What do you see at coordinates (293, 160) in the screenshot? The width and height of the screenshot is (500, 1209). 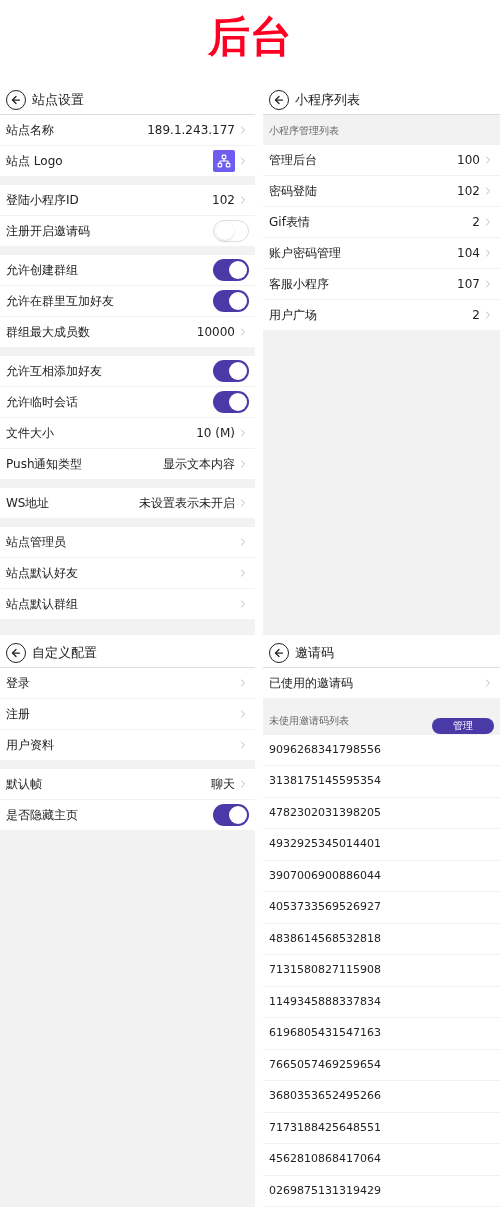 I see `setting-label: 管理后台` at bounding box center [293, 160].